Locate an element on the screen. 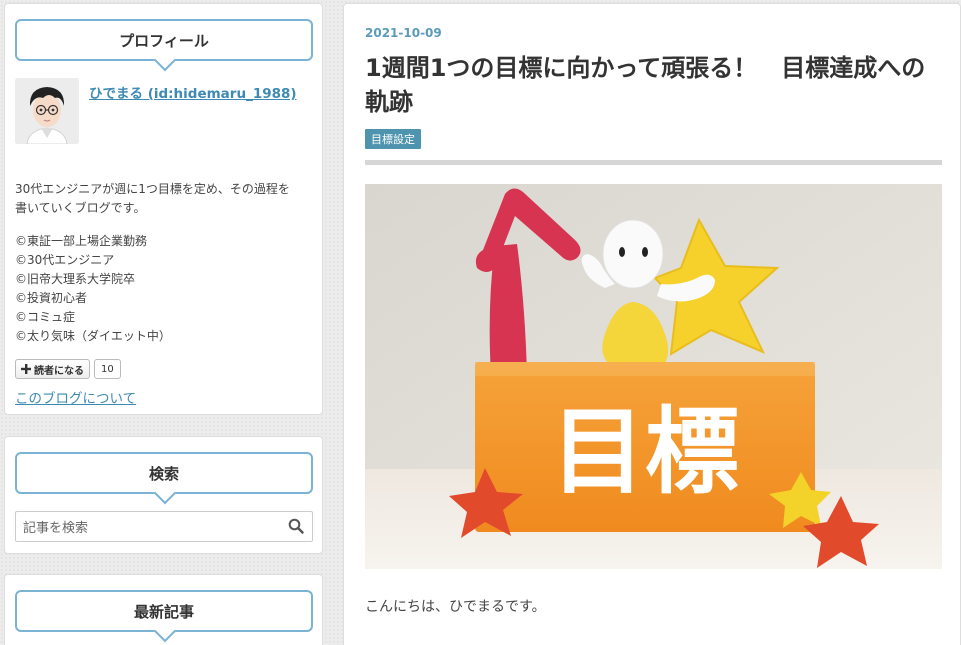 This screenshot has height=645, width=961. profile-fact: ©東証一部上場企業勤務 is located at coordinates (81, 241).